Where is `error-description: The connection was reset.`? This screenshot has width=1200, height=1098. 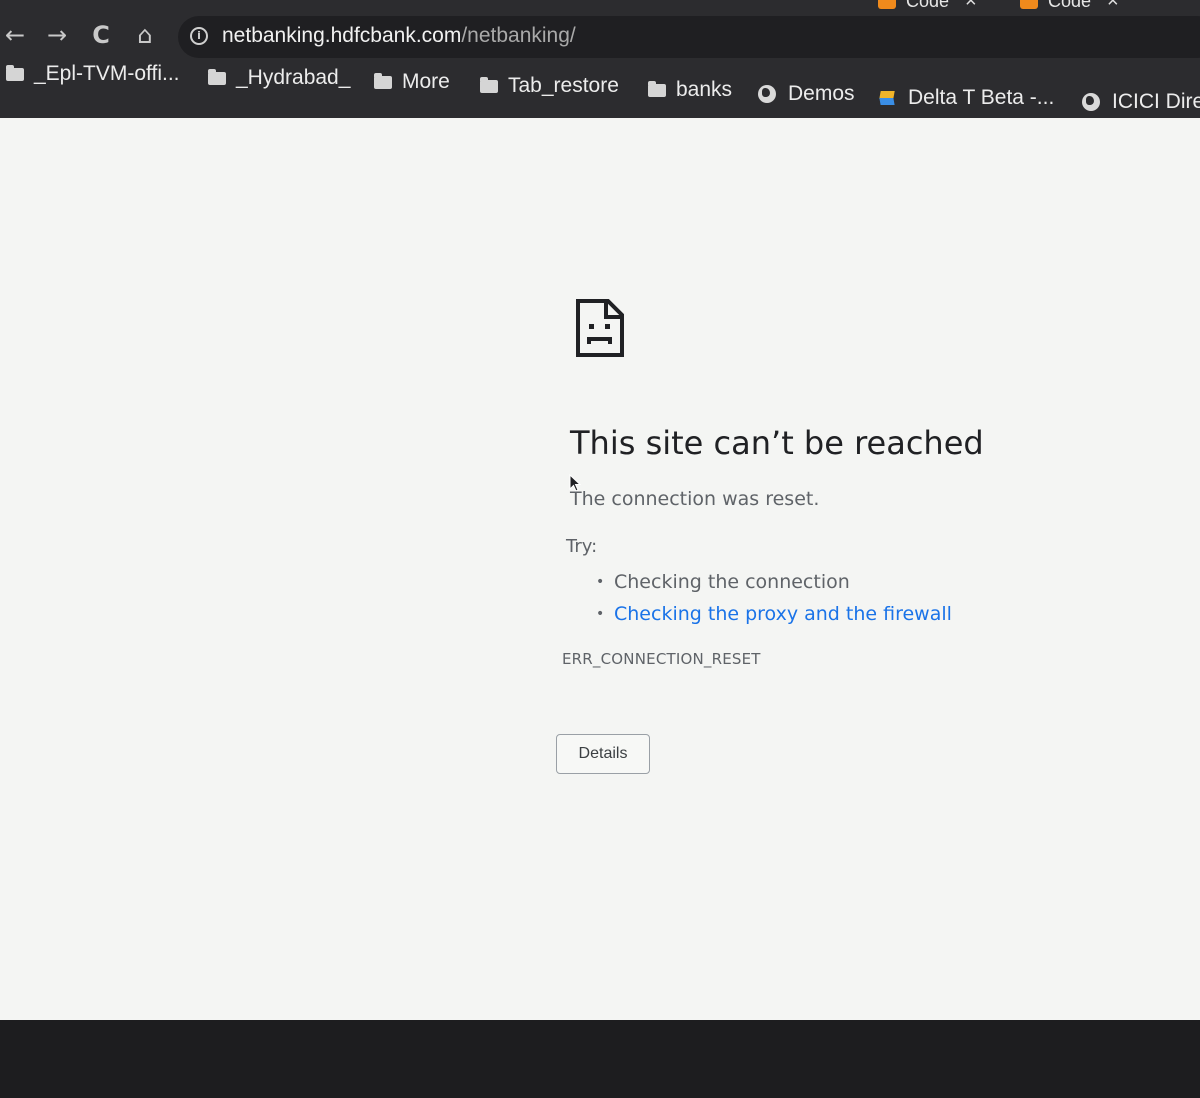
error-description: The connection was reset. is located at coordinates (695, 499).